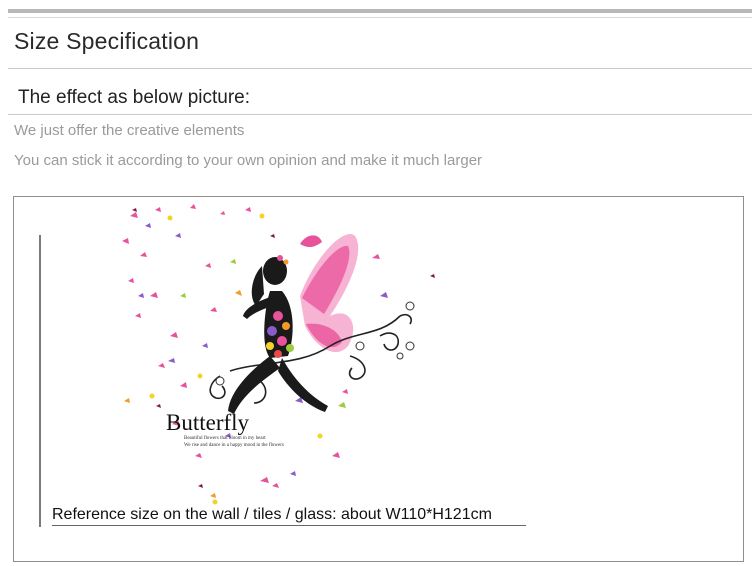  Describe the element at coordinates (225, 438) in the screenshot. I see `tagline-line: Beautiful flowers that bloom in my heart` at that location.